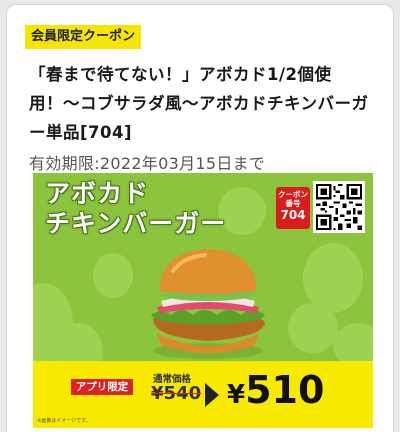 The image size is (400, 432). What do you see at coordinates (64, 421) in the screenshot?
I see `image-note: ※画像はイメージです。` at bounding box center [64, 421].